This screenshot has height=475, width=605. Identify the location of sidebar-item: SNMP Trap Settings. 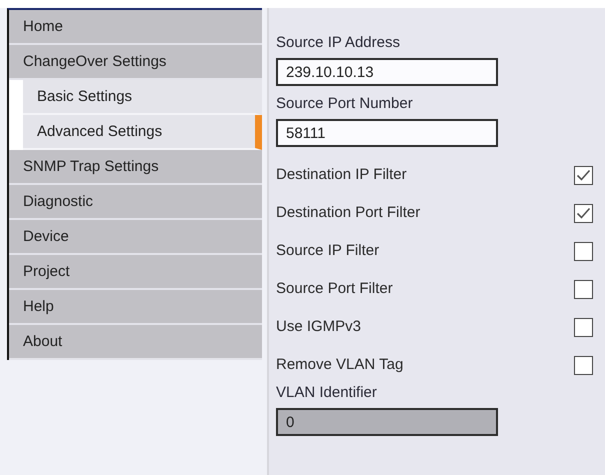
(135, 167).